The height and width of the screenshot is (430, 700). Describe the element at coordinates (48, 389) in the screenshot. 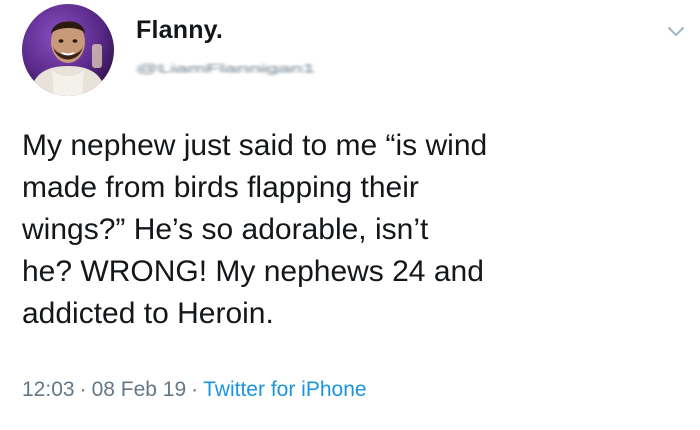

I see `tweet-time: 12:03` at that location.